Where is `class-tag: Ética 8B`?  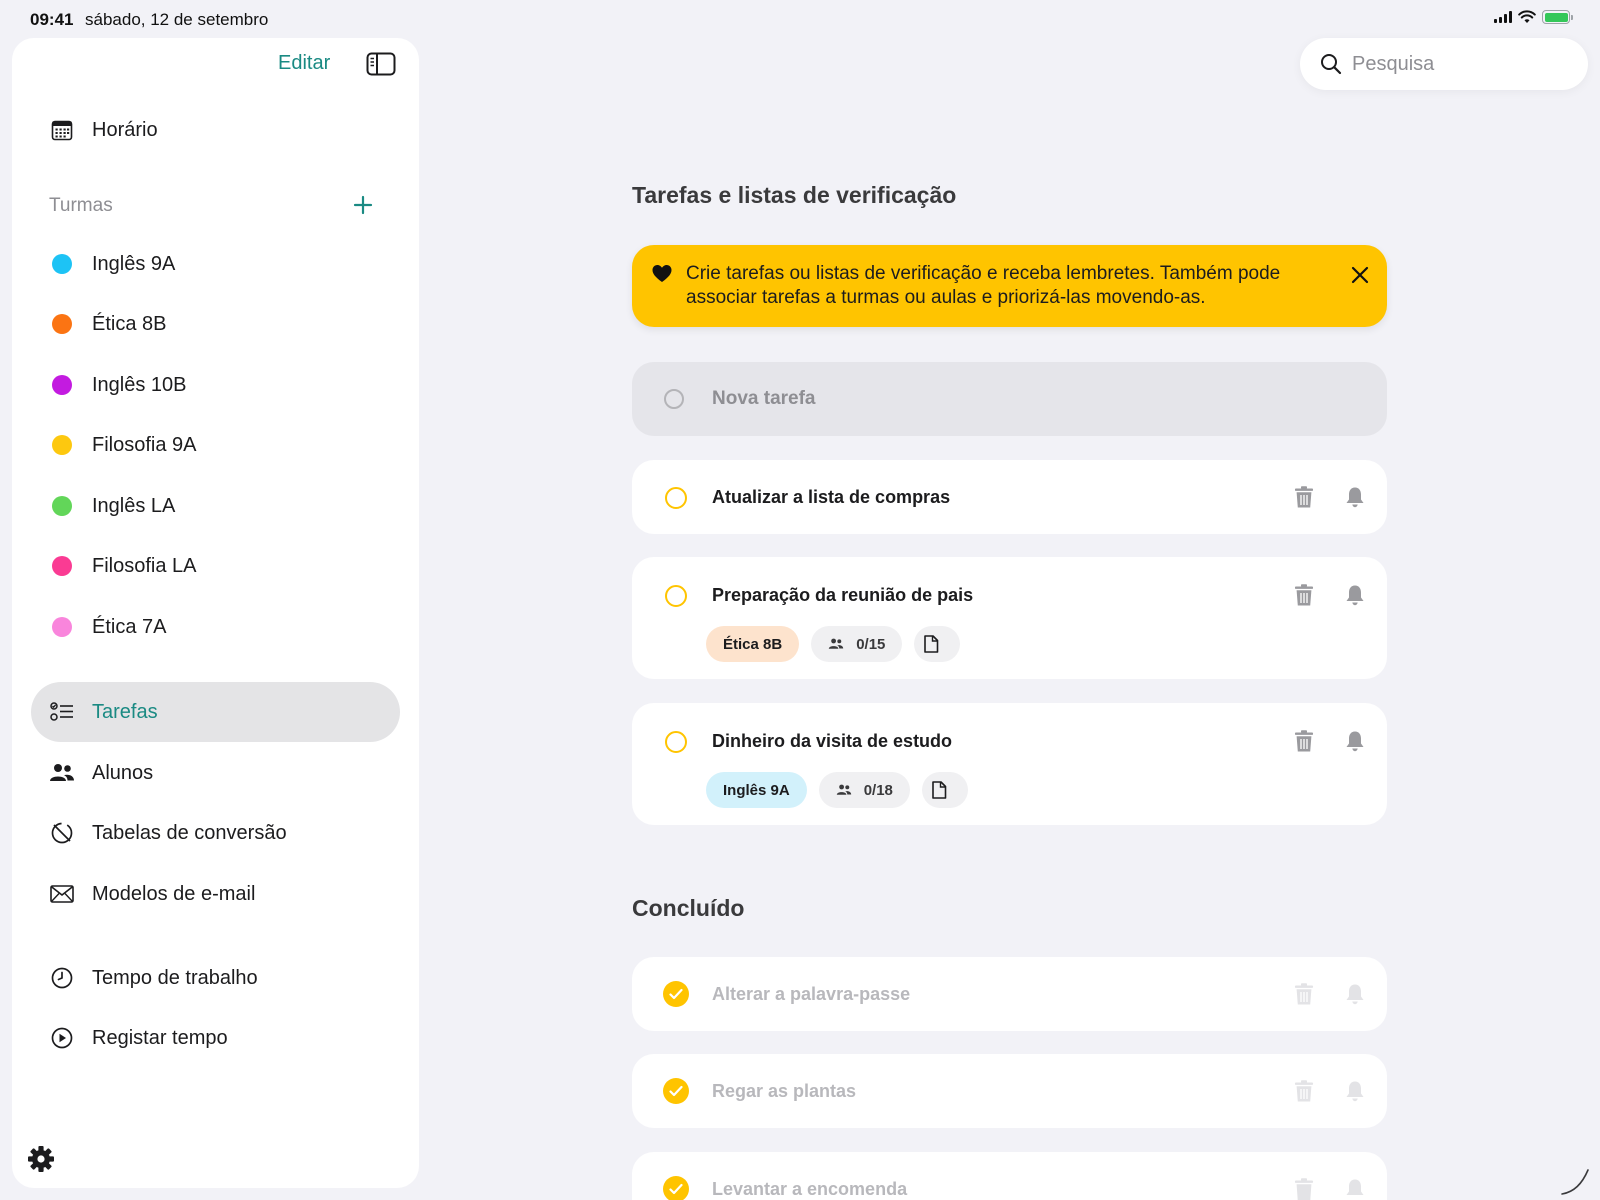 class-tag: Ética 8B is located at coordinates (753, 644).